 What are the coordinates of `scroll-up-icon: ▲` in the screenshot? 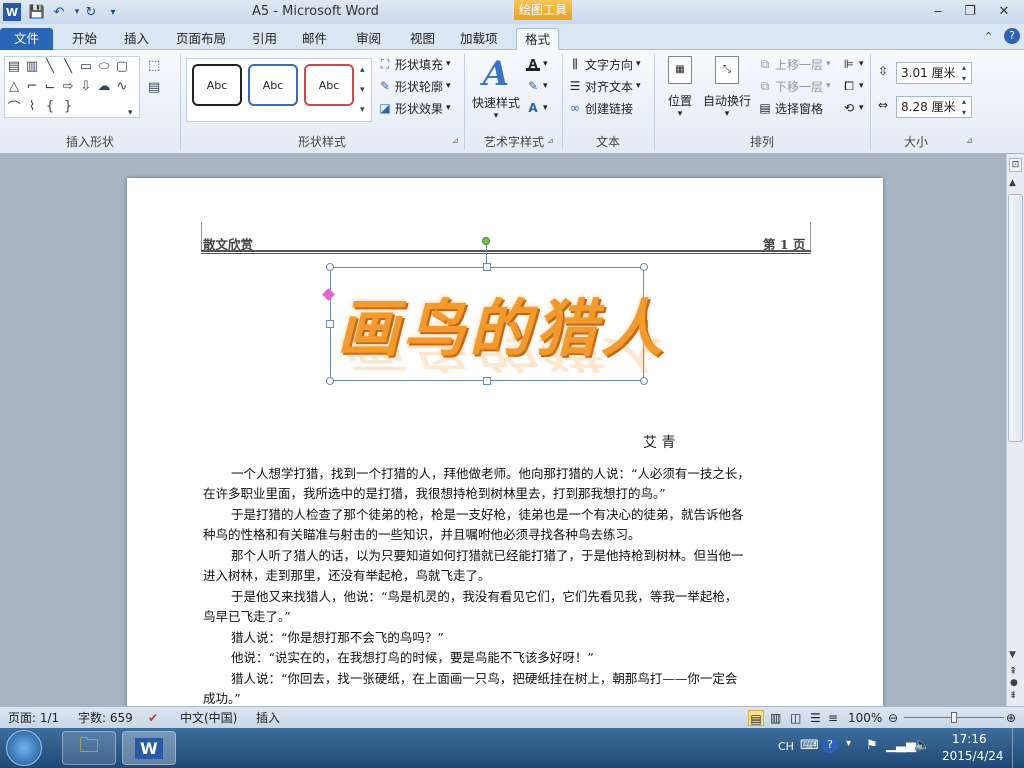 It's located at (1012, 183).